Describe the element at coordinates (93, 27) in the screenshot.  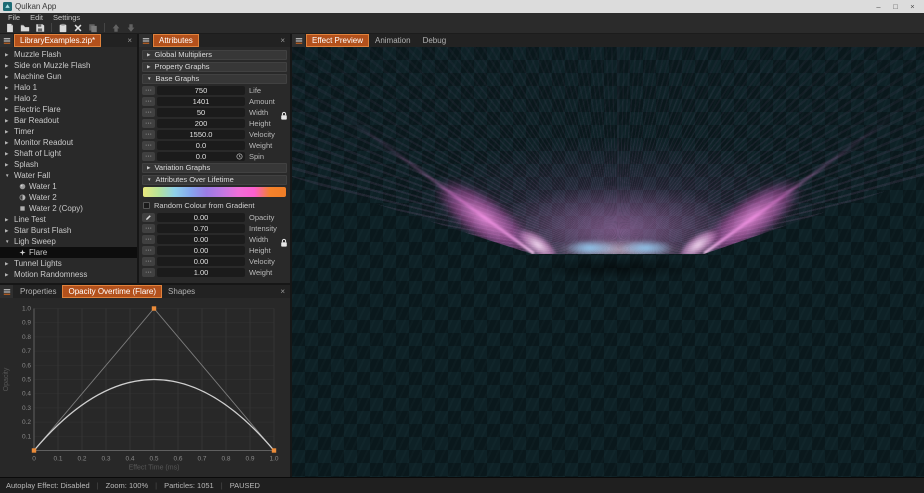
I see `copy-button` at that location.